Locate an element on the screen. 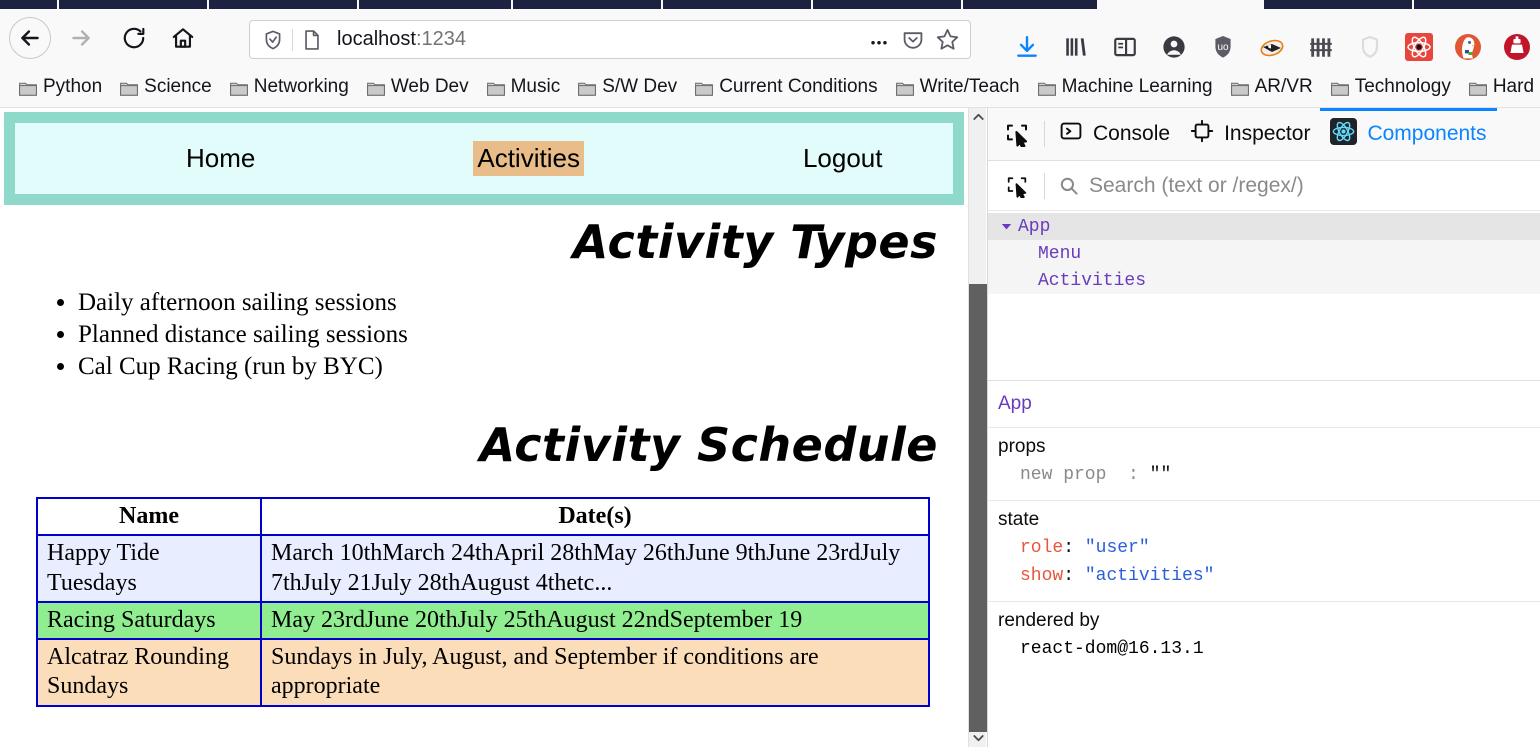 The image size is (1540, 747). page-actions-icon is located at coordinates (879, 40).